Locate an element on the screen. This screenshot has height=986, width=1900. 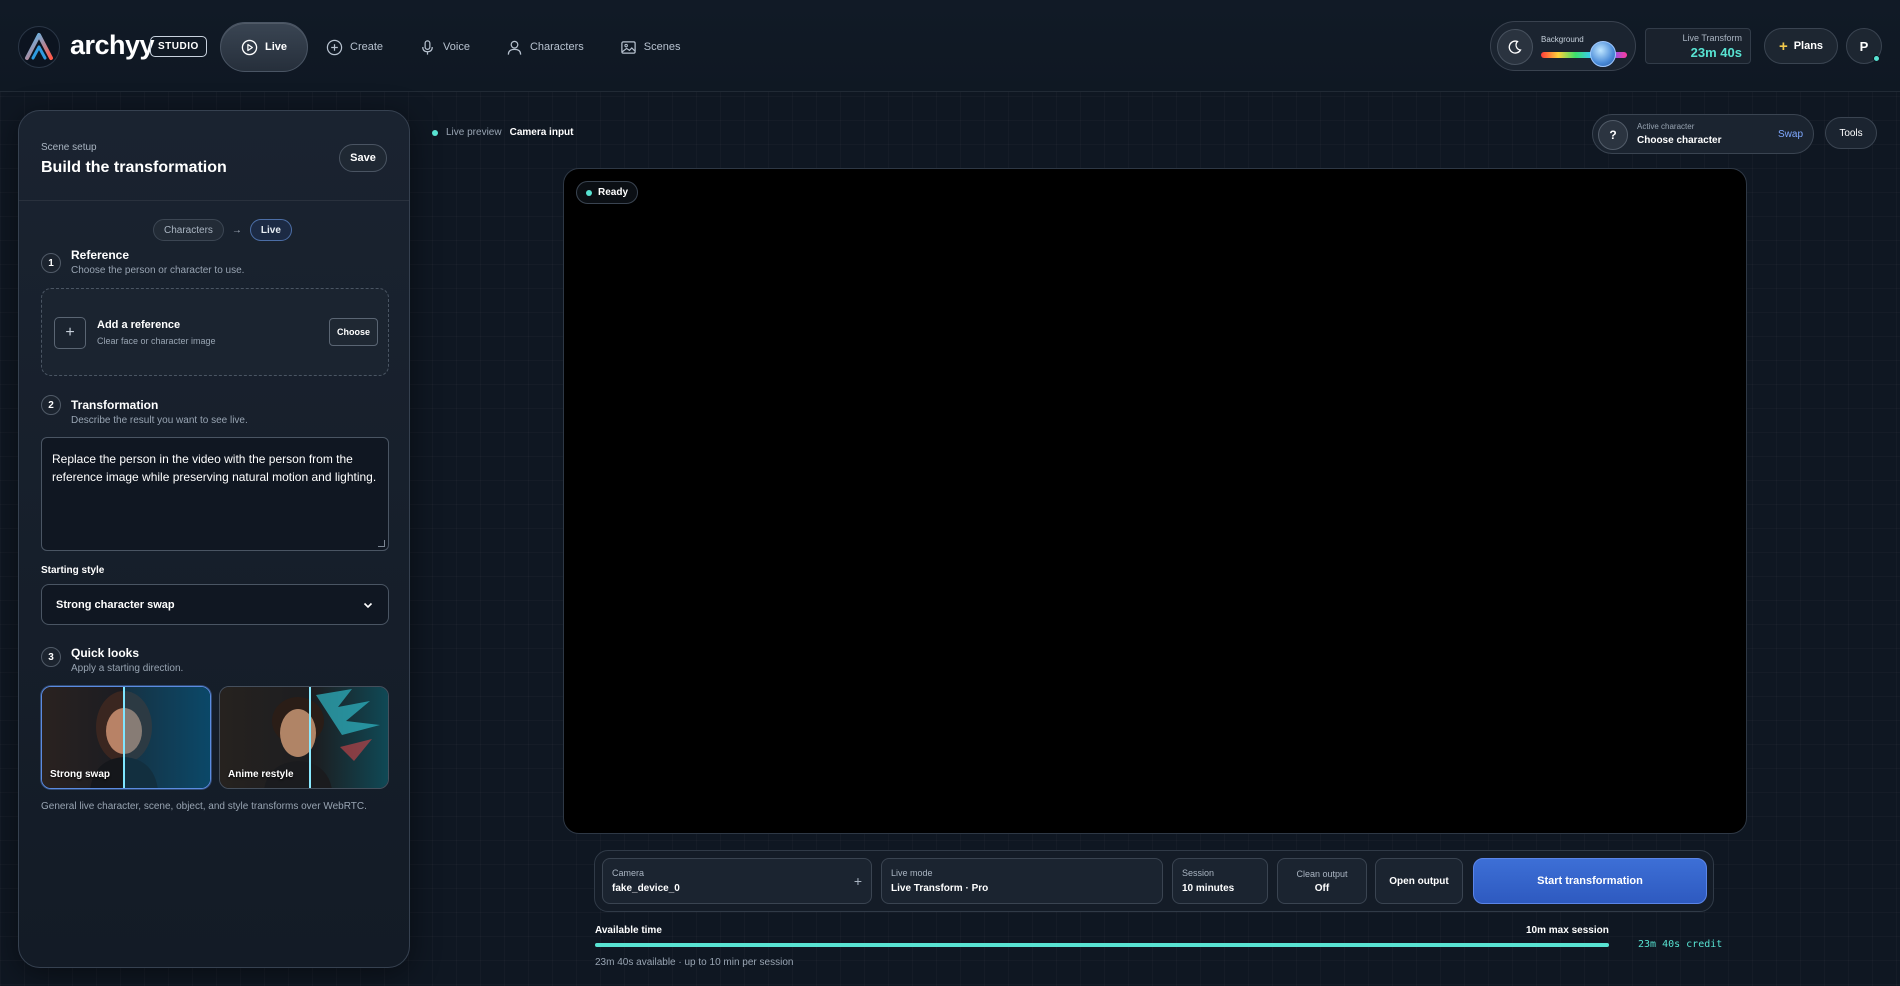
nav-voice-label: Voice is located at coordinates (456, 47).